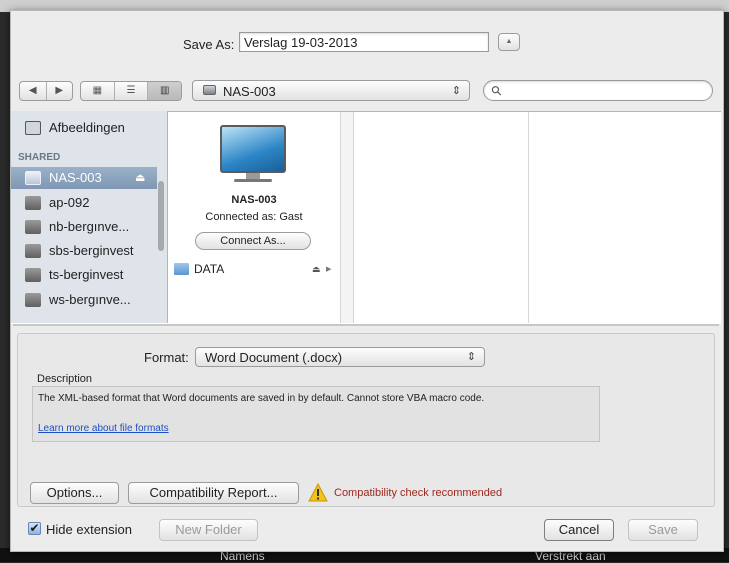 This screenshot has height=563, width=729. What do you see at coordinates (318, 492) in the screenshot?
I see `warning-icon` at bounding box center [318, 492].